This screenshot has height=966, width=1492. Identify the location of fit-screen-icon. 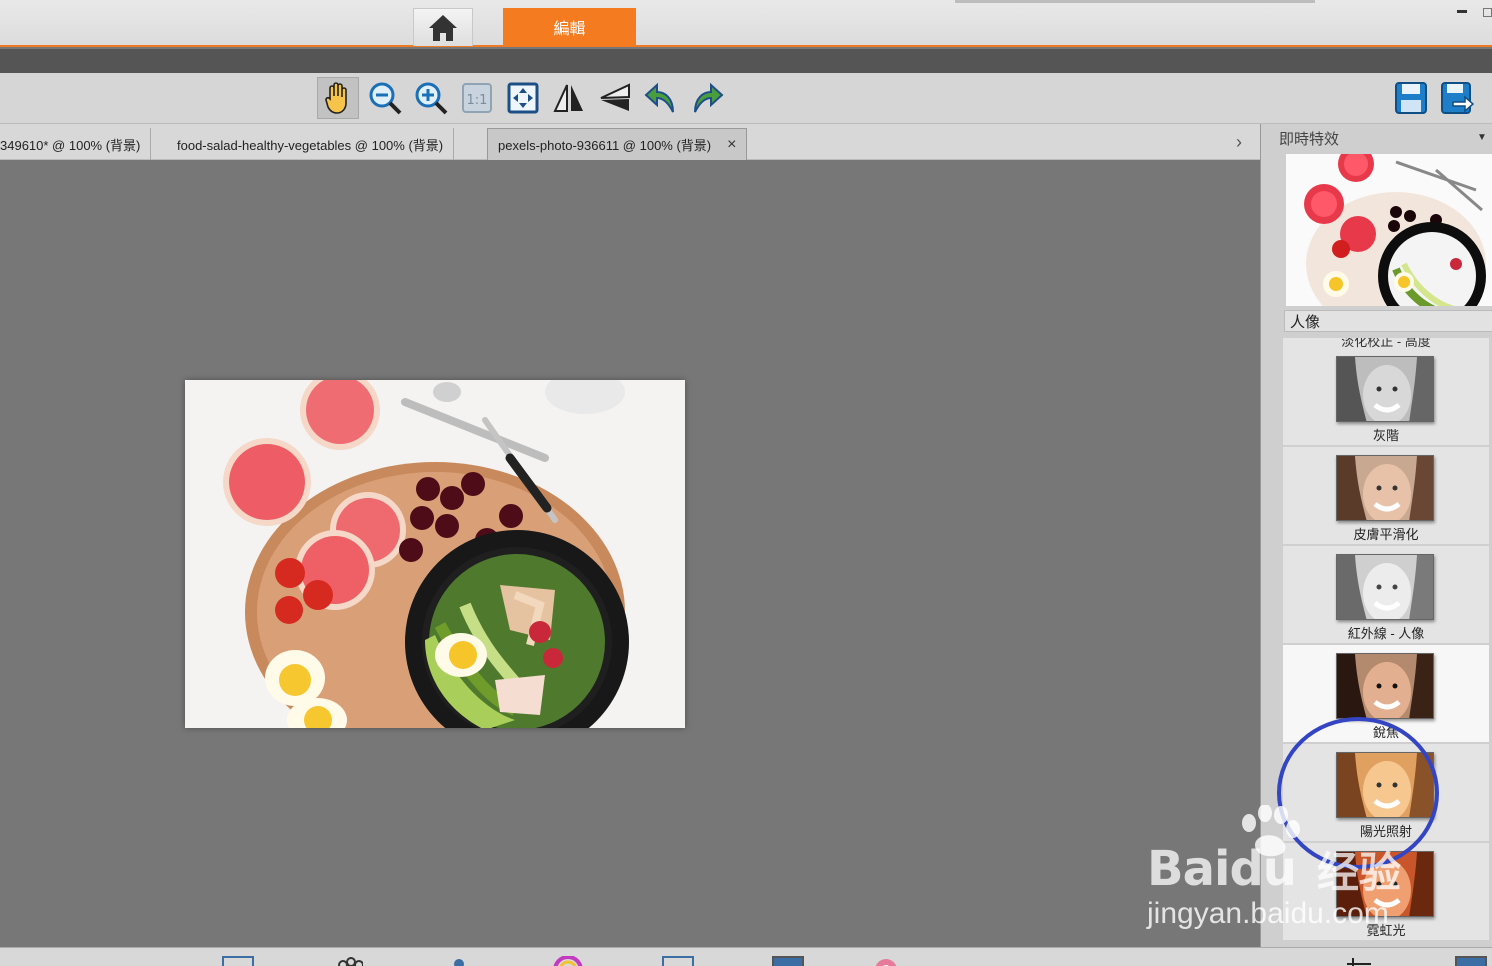
(523, 98).